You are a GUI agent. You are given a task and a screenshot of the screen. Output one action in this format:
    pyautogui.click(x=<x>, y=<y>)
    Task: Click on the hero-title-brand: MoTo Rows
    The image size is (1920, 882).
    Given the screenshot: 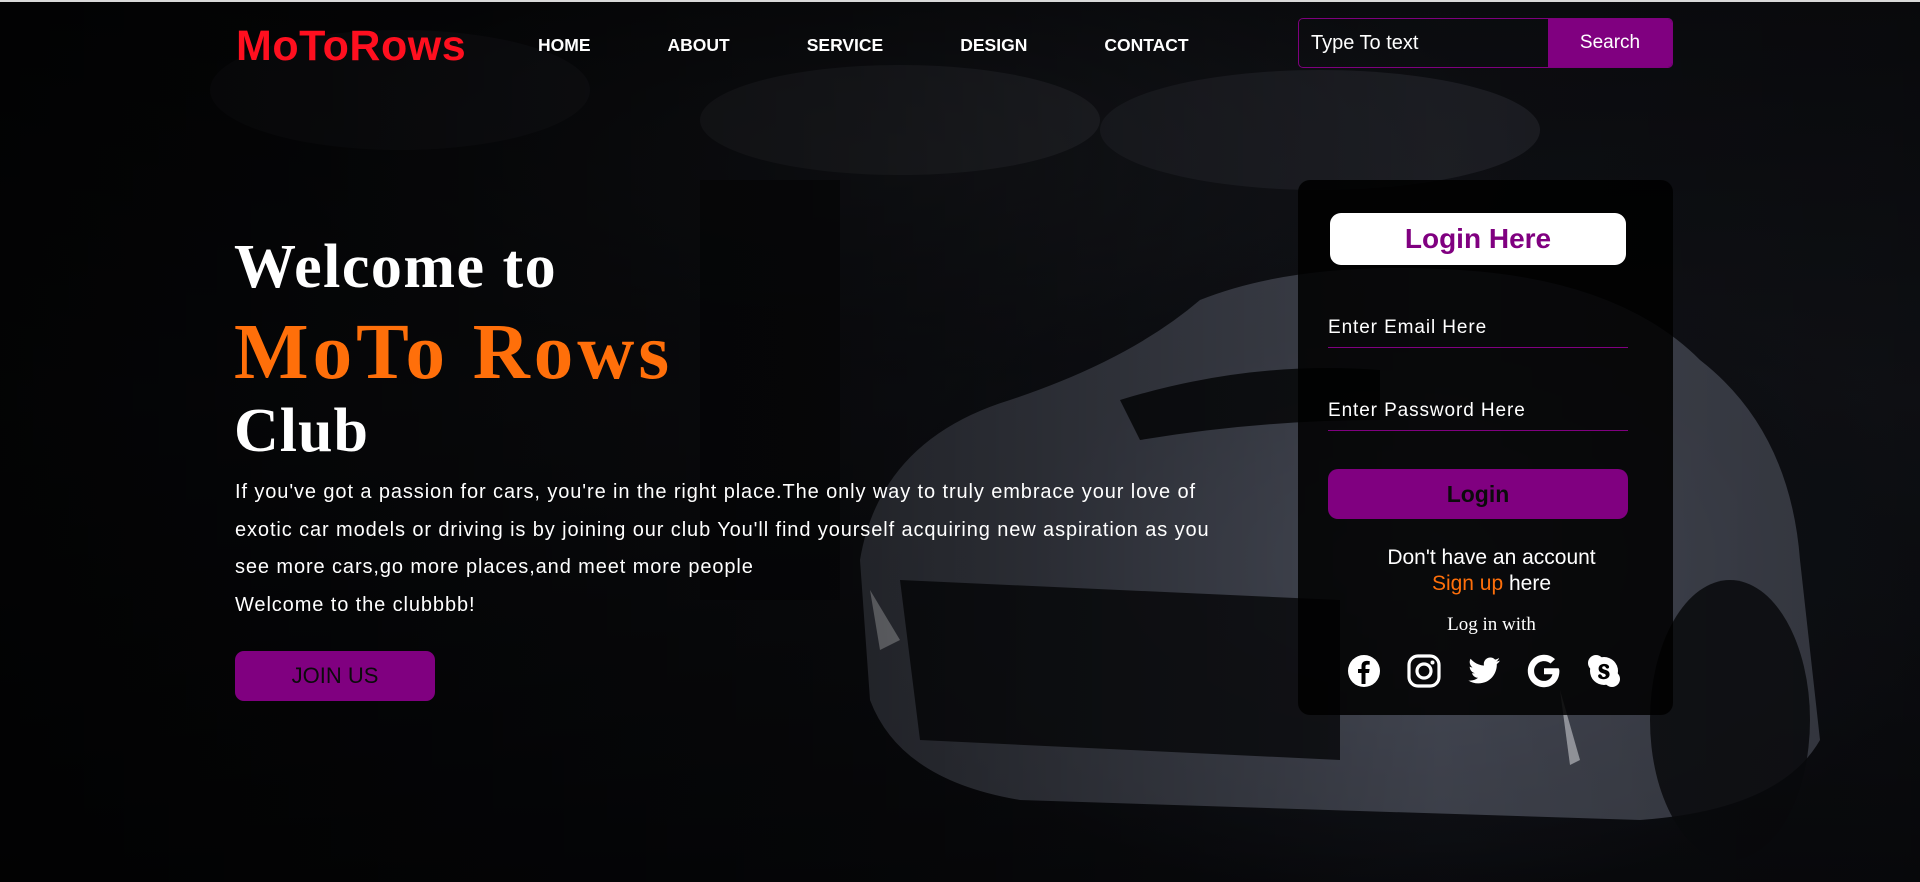 What is the action you would take?
    pyautogui.click(x=454, y=352)
    